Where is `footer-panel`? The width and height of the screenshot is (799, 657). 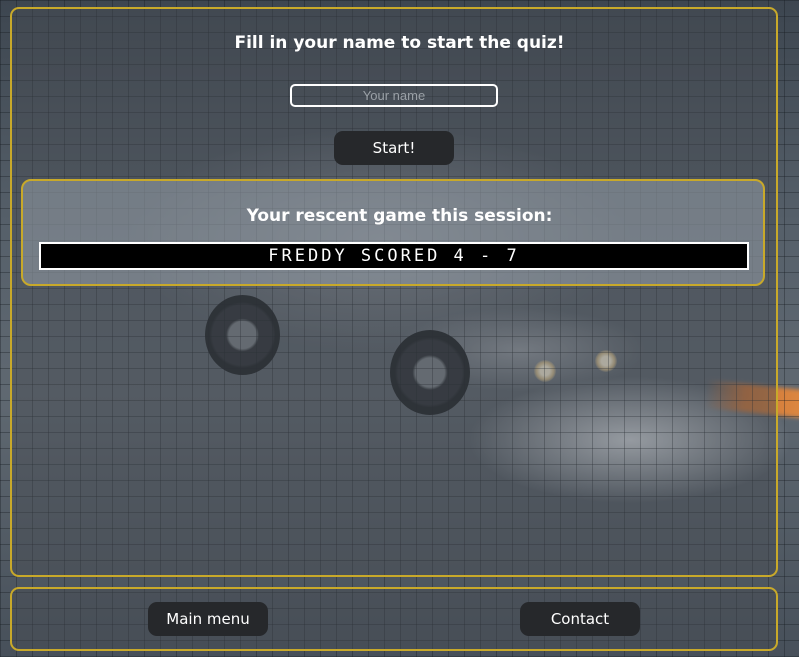
footer-panel is located at coordinates (394, 619).